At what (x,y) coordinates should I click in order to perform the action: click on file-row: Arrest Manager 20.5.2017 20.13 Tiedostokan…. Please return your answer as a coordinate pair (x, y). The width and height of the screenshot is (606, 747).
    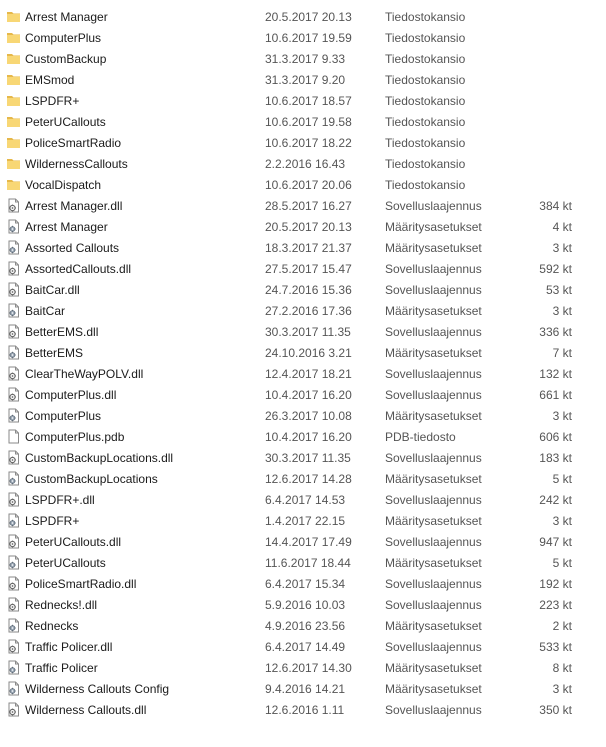
    Looking at the image, I should click on (303, 16).